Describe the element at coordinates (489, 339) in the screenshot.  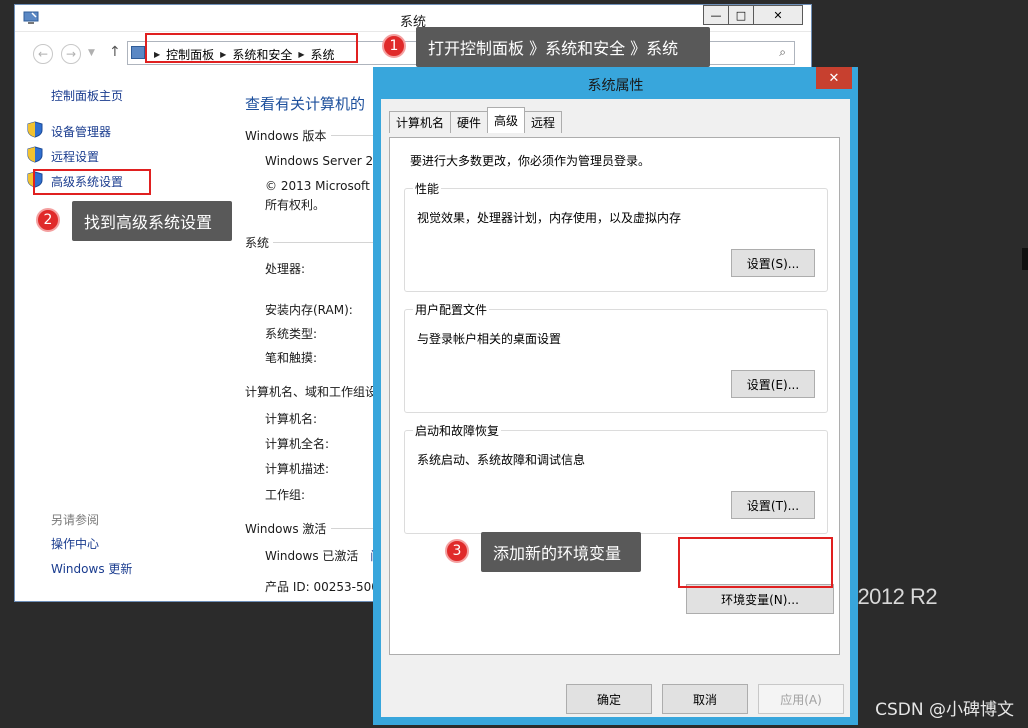
I see `user-profiles-desc: 与登录帐户相关的桌面设置` at that location.